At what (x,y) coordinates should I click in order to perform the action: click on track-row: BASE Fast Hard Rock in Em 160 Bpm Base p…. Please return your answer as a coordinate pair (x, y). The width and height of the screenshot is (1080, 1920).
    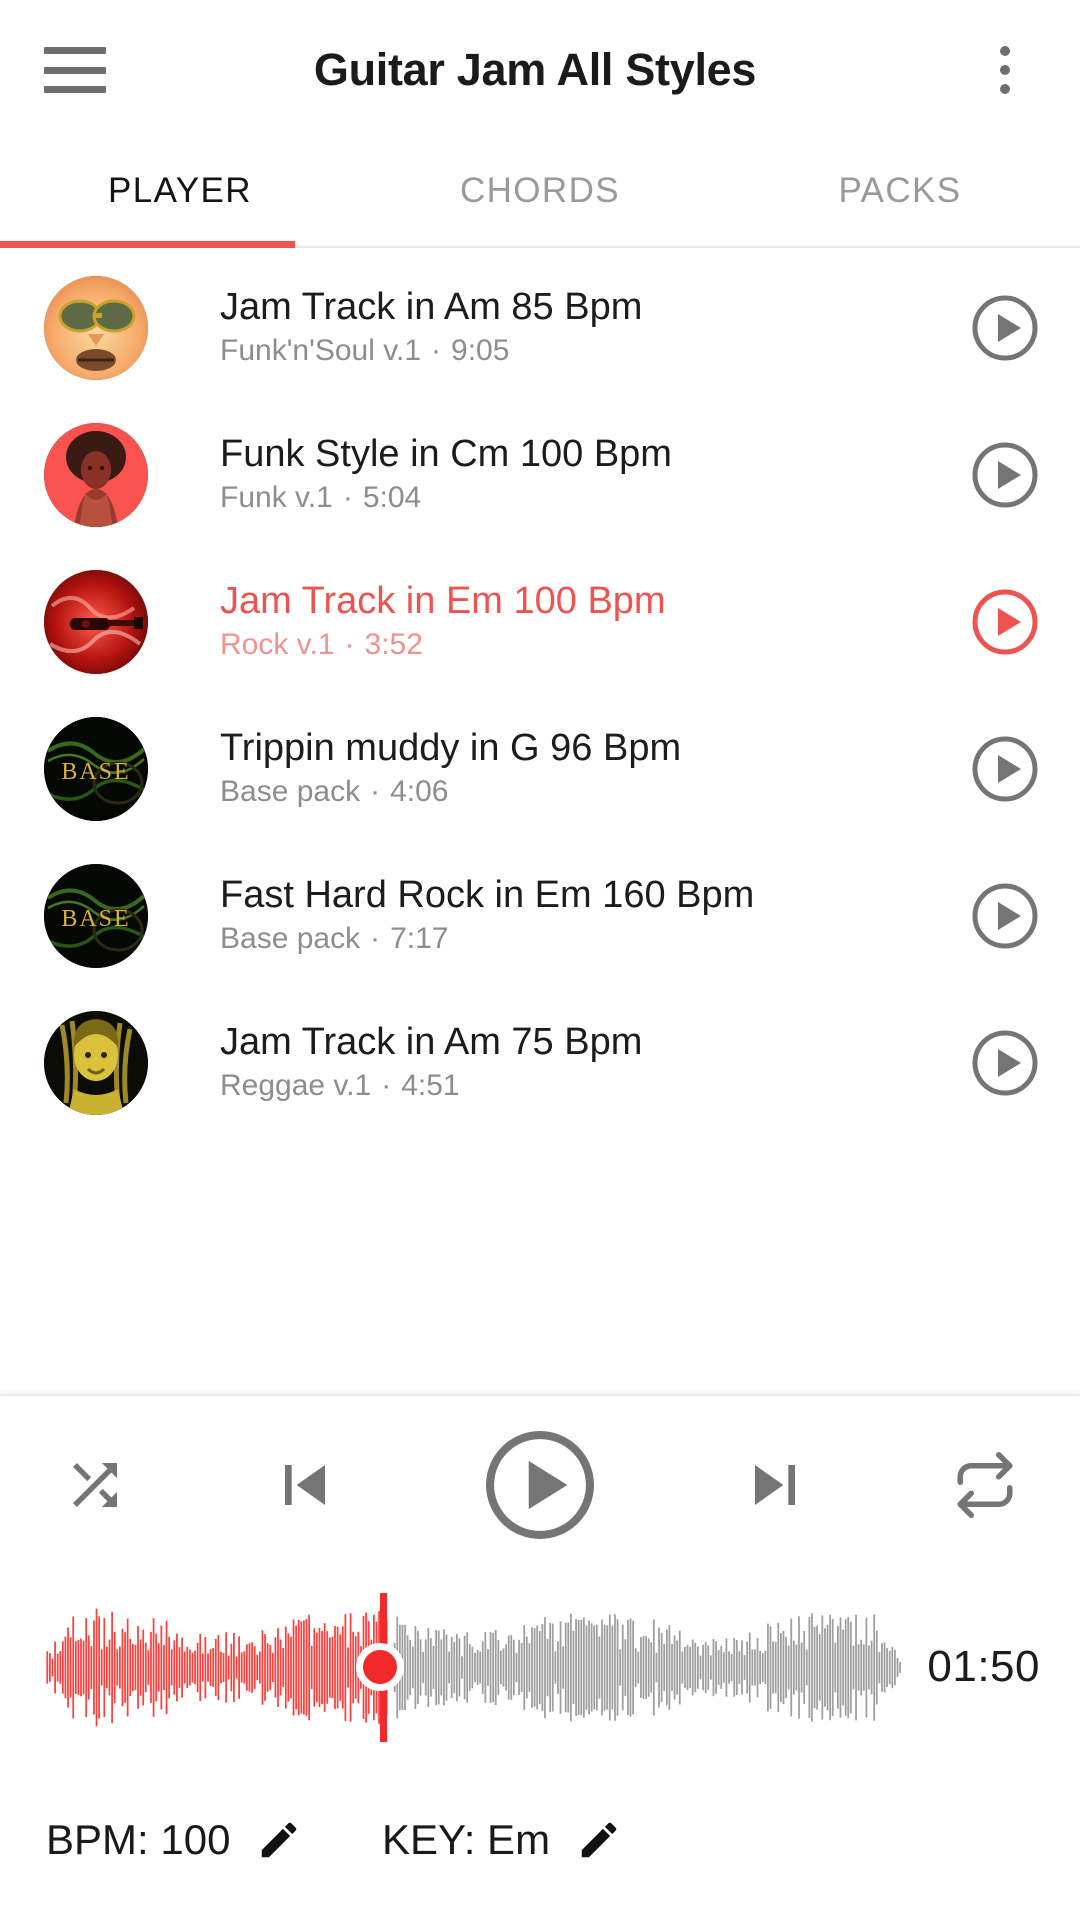
    Looking at the image, I should click on (540, 915).